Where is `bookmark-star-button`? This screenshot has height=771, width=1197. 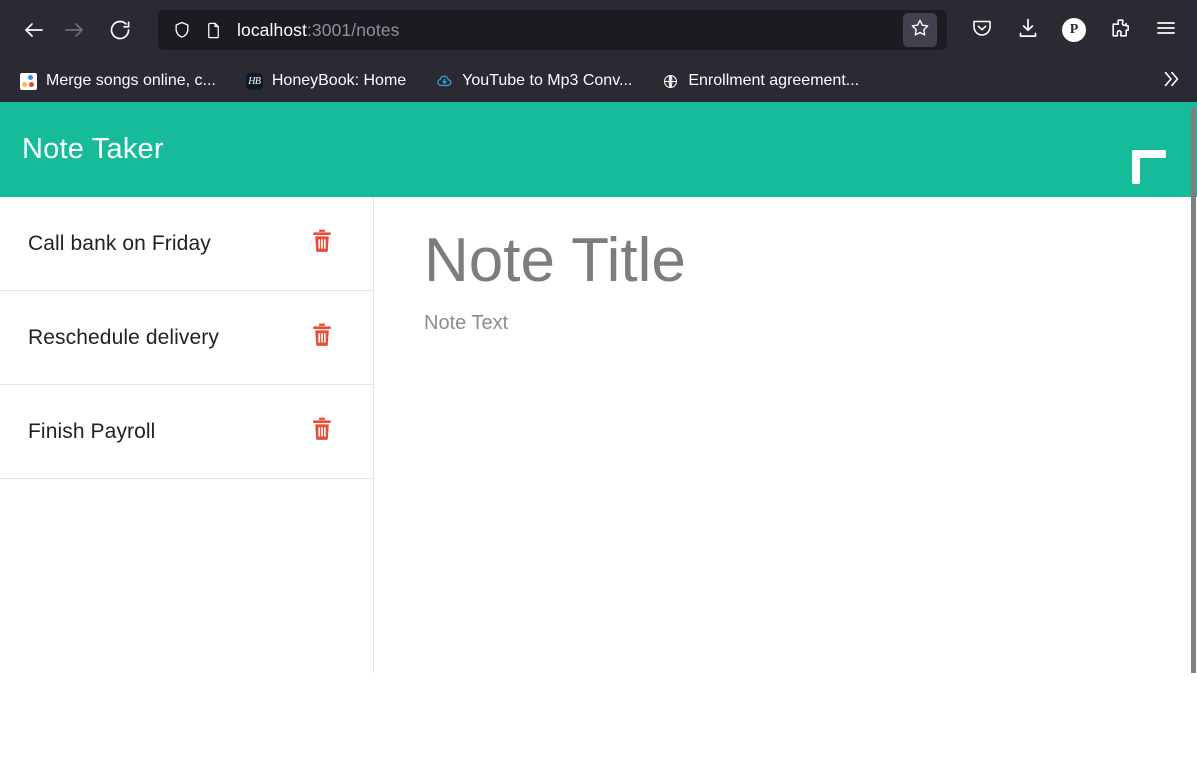 bookmark-star-button is located at coordinates (920, 30).